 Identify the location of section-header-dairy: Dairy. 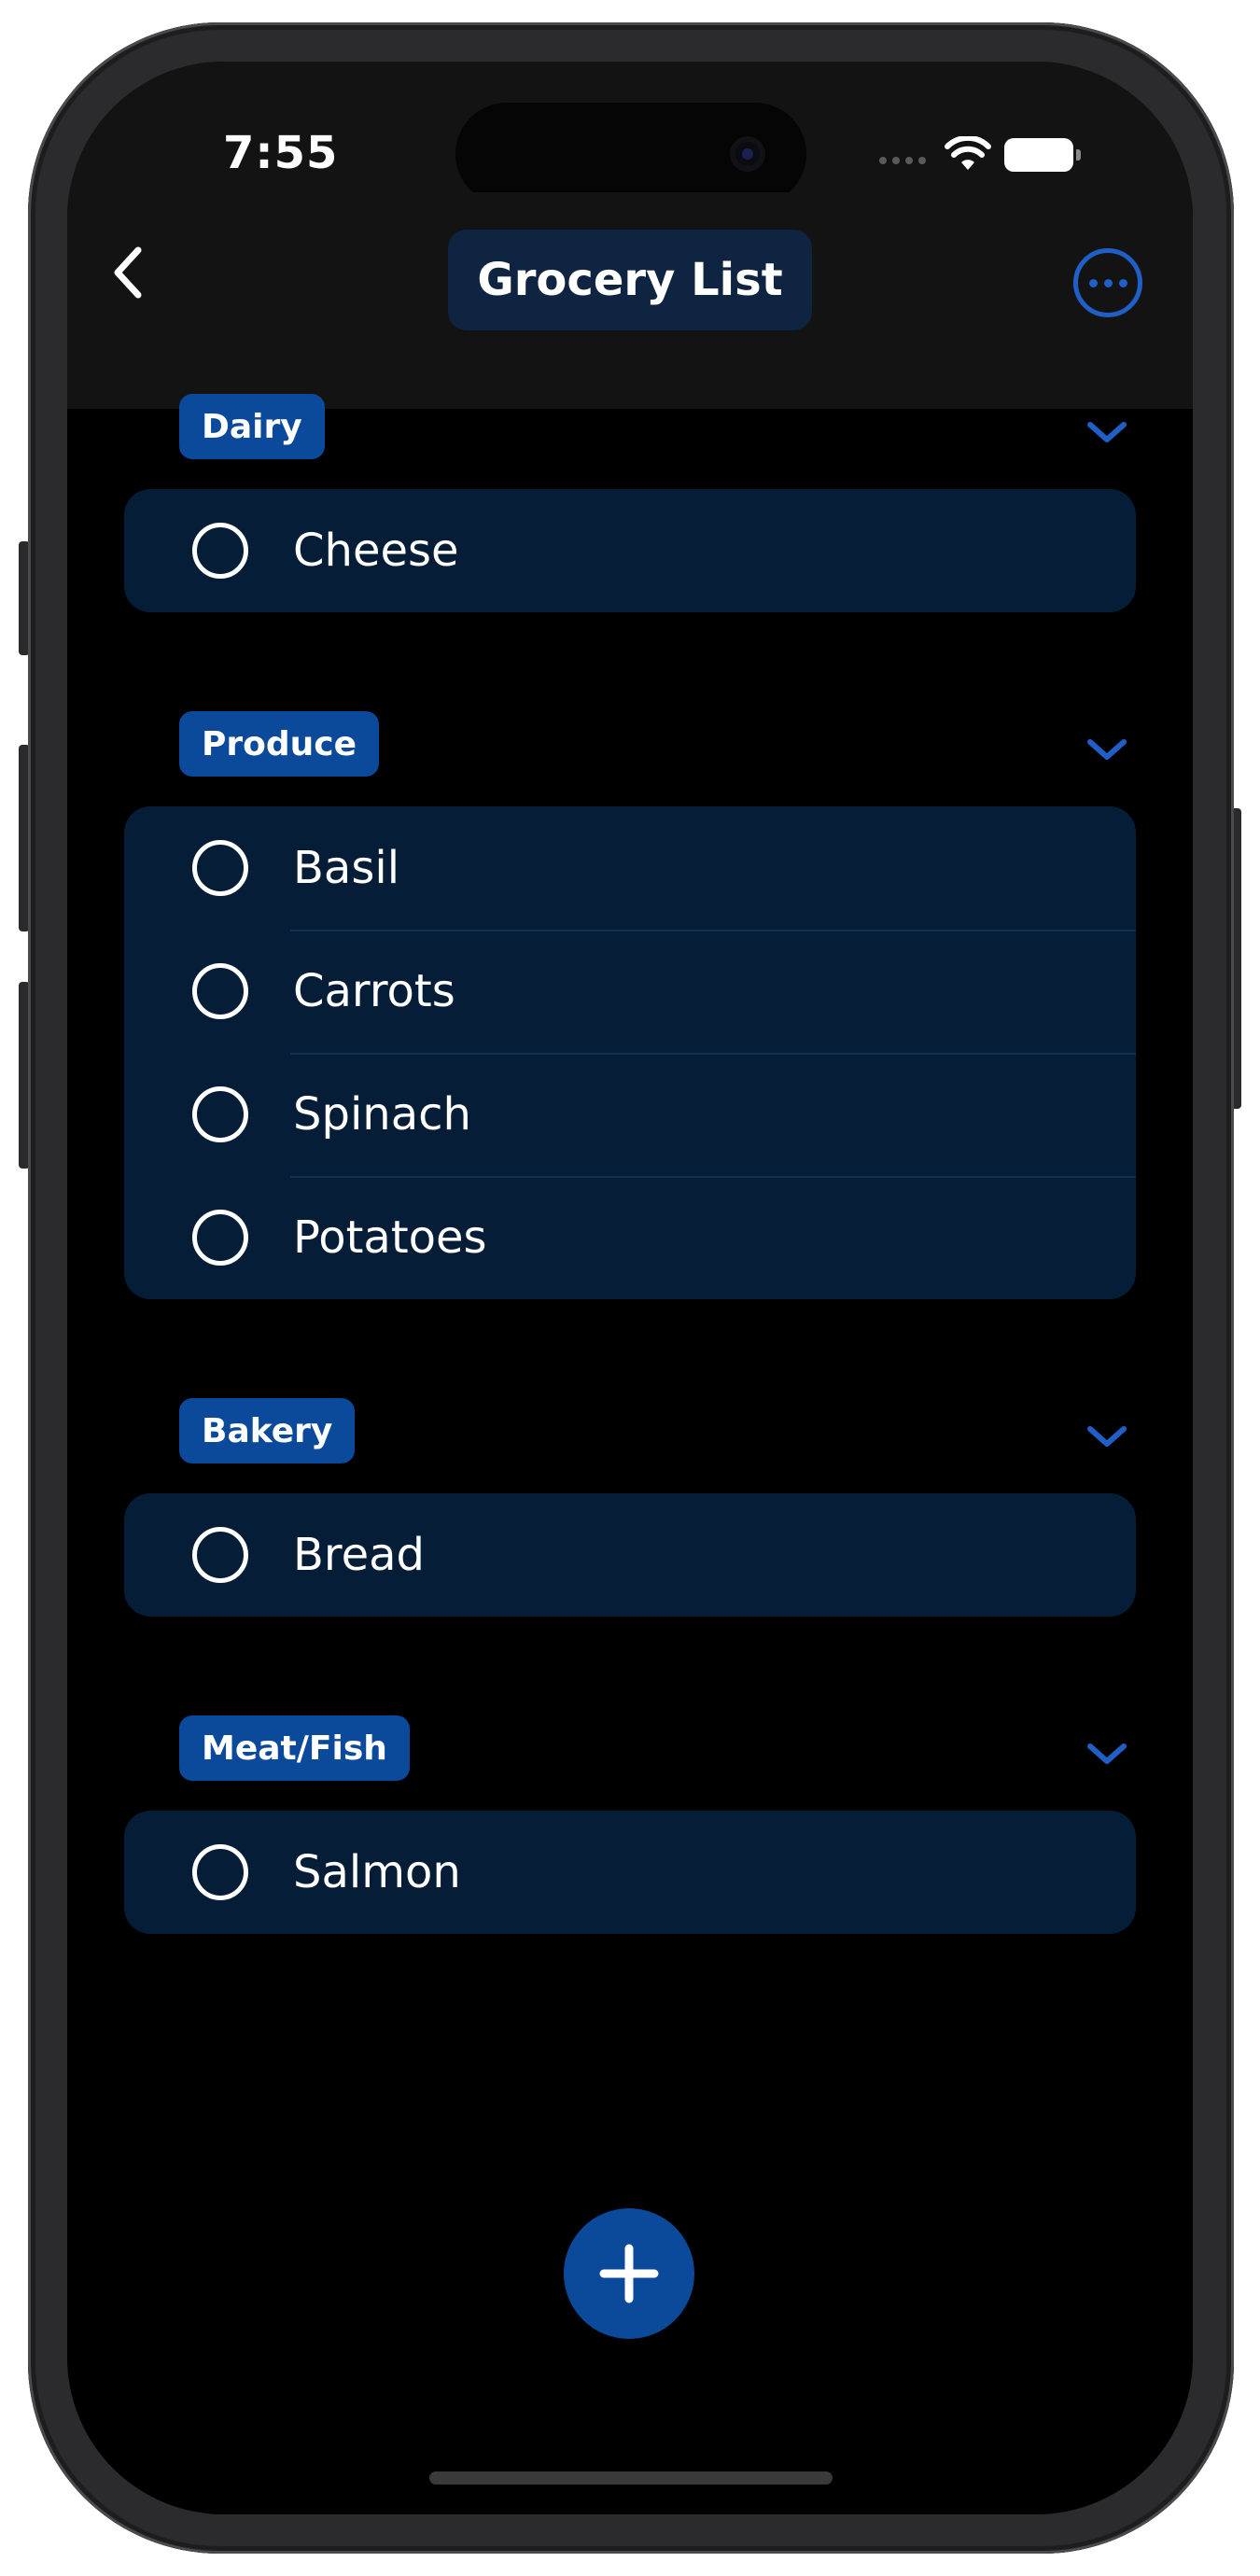
(657, 426).